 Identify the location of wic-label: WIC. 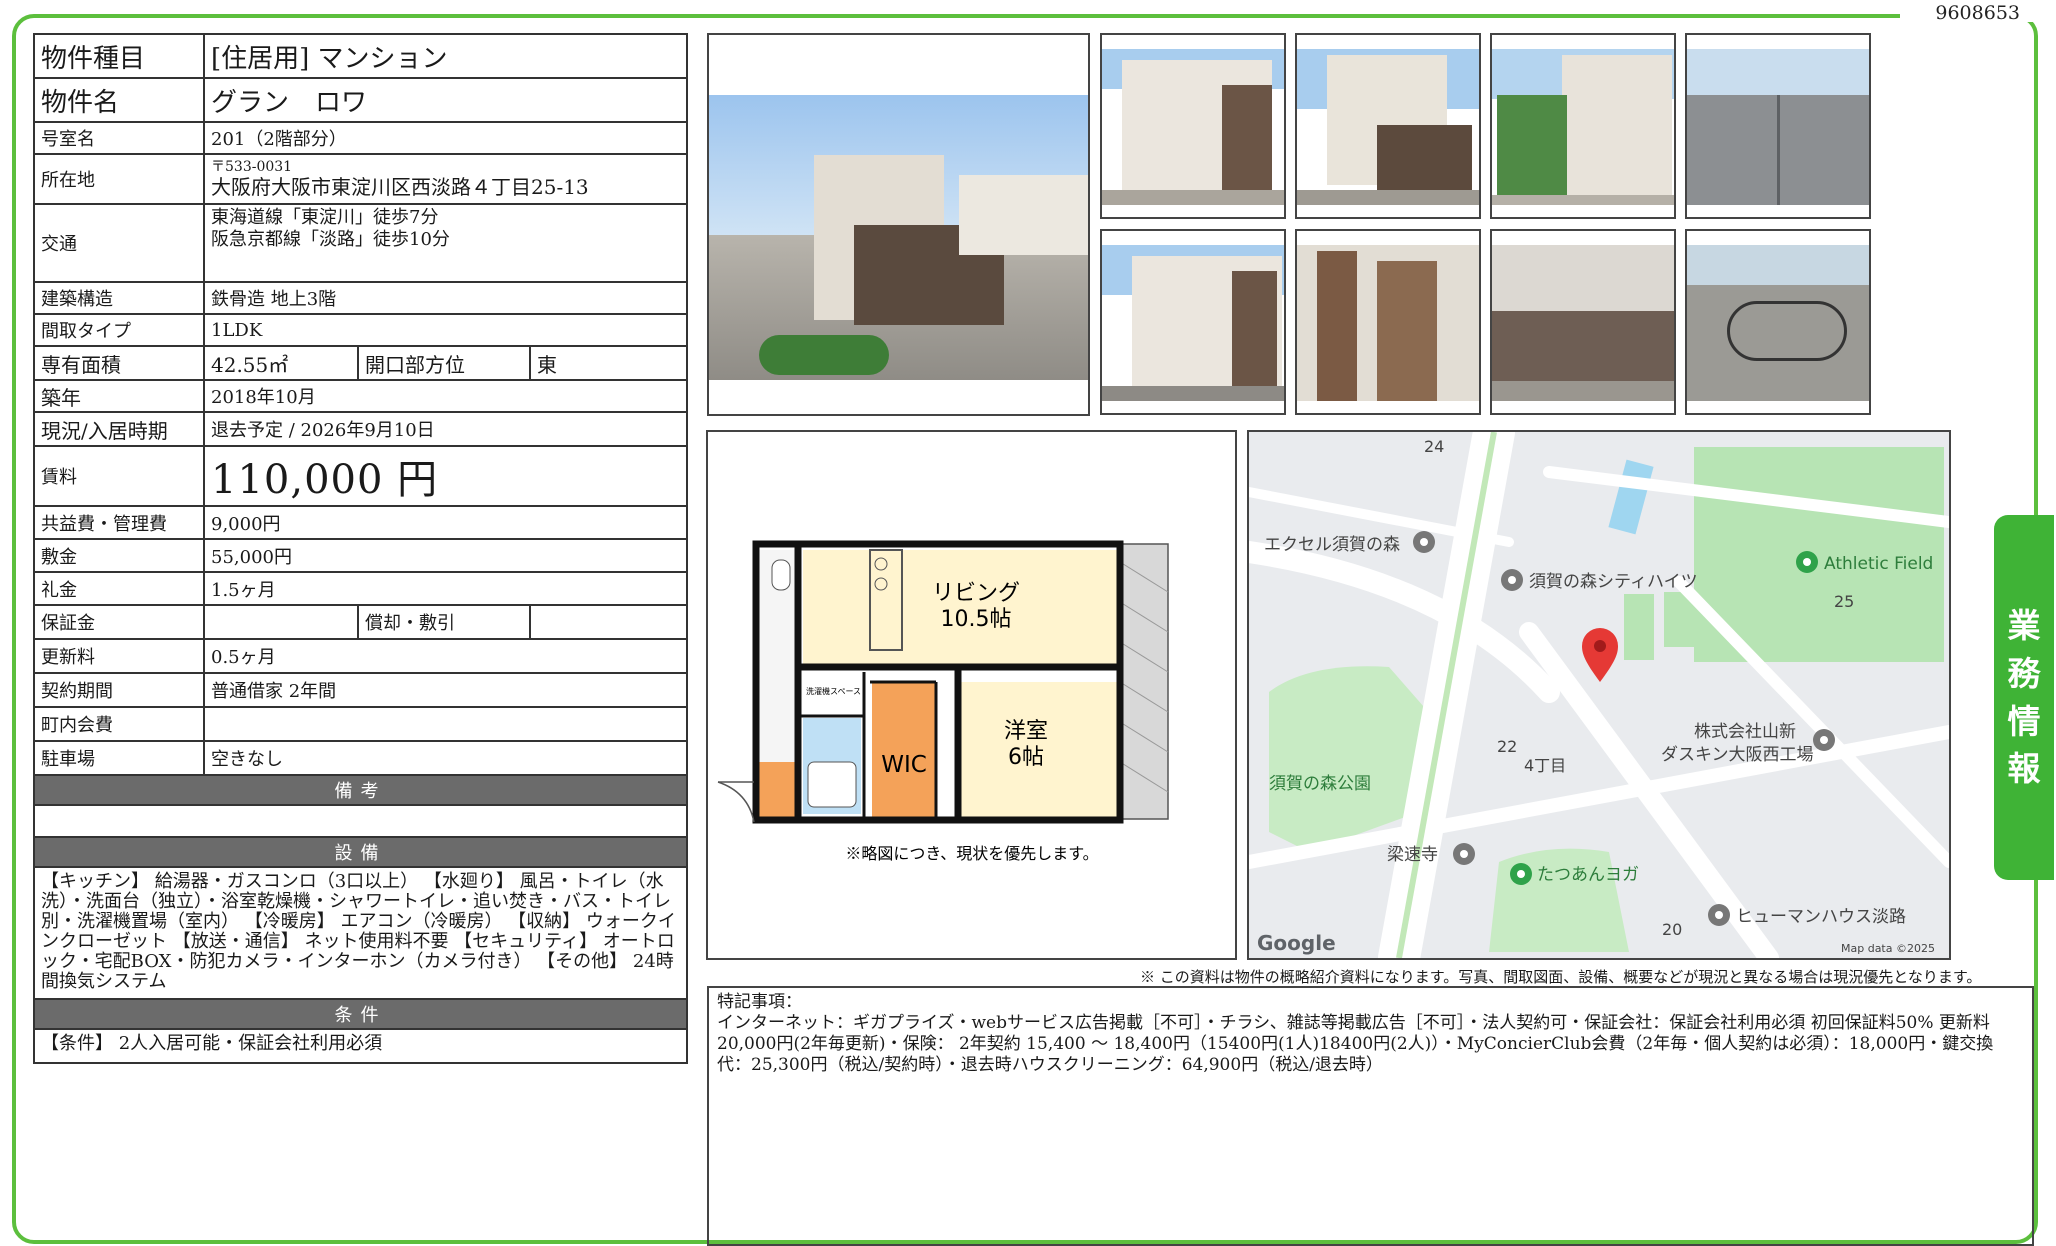
(904, 765).